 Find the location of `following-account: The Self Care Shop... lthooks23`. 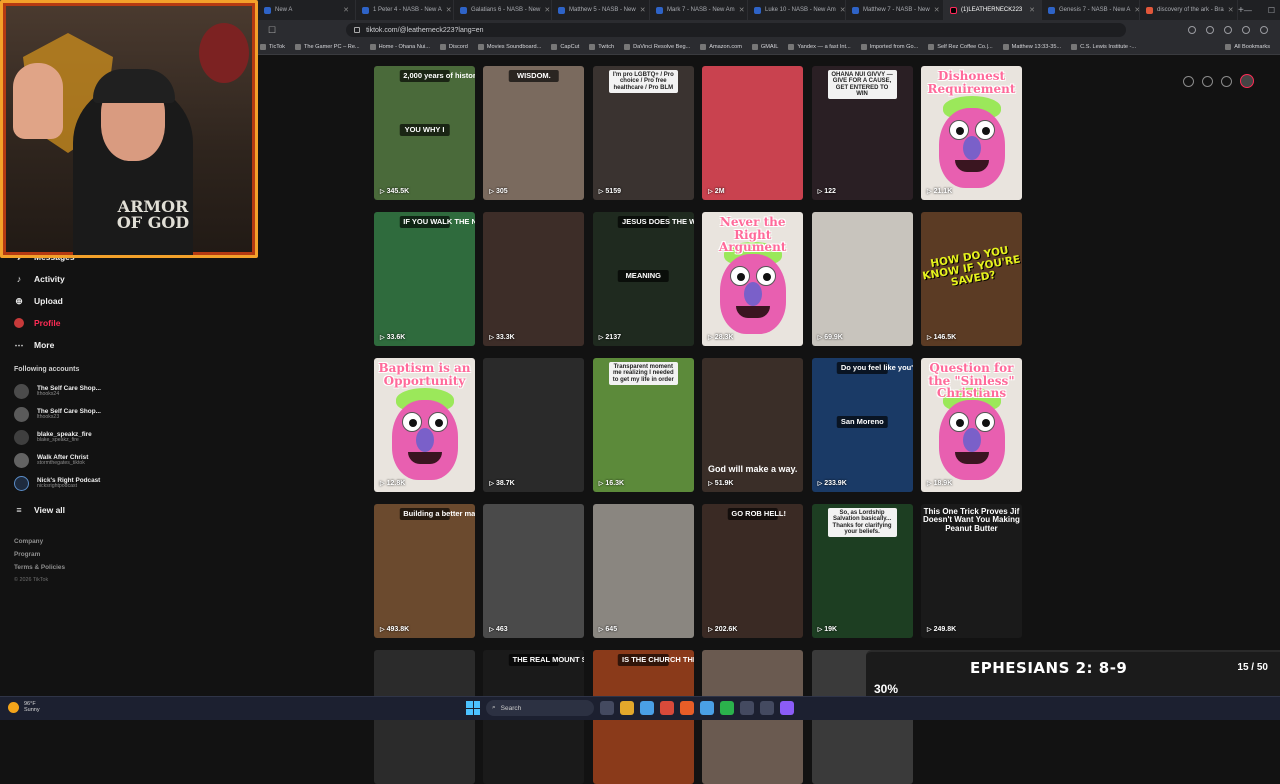

following-account: The Self Care Shop... lthooks23 is located at coordinates (75, 414).